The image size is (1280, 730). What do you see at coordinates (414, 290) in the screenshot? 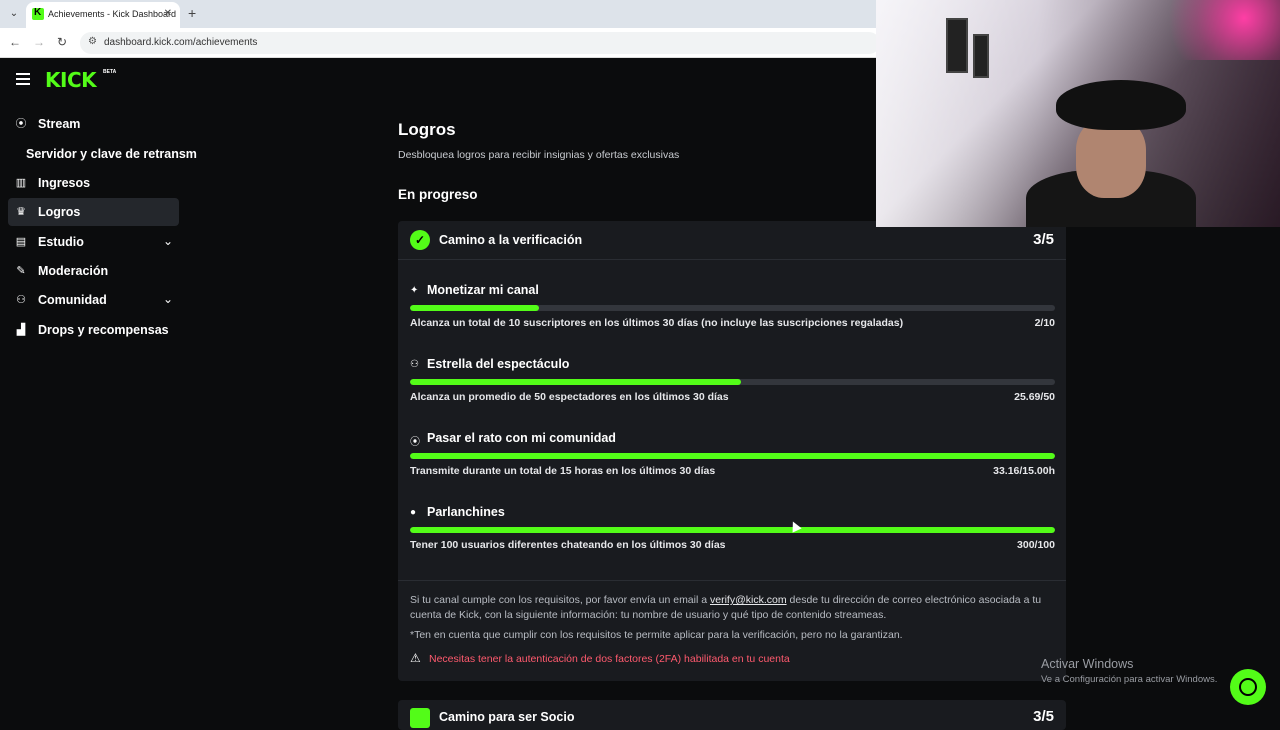
I see `sparkle-icon: ✦` at bounding box center [414, 290].